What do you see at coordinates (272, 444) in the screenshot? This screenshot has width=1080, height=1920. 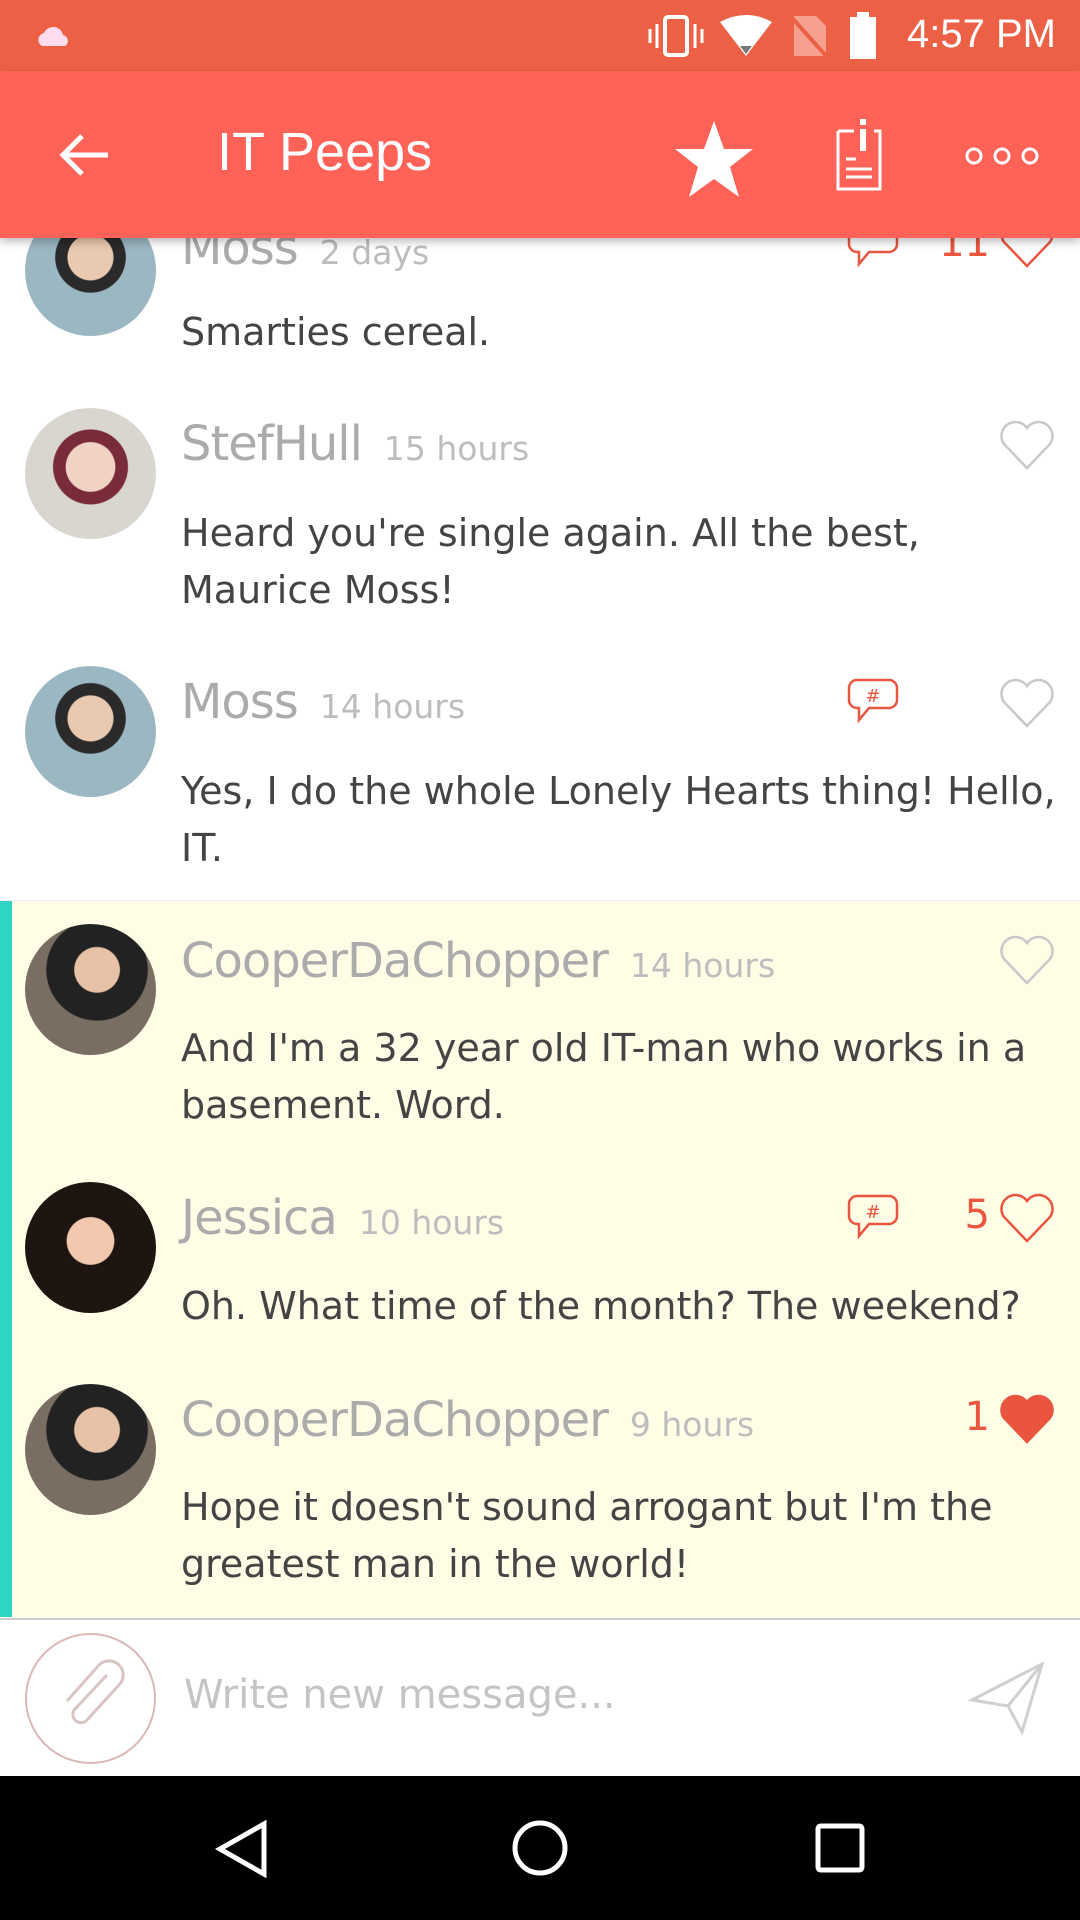 I see `author-name: StefHull` at bounding box center [272, 444].